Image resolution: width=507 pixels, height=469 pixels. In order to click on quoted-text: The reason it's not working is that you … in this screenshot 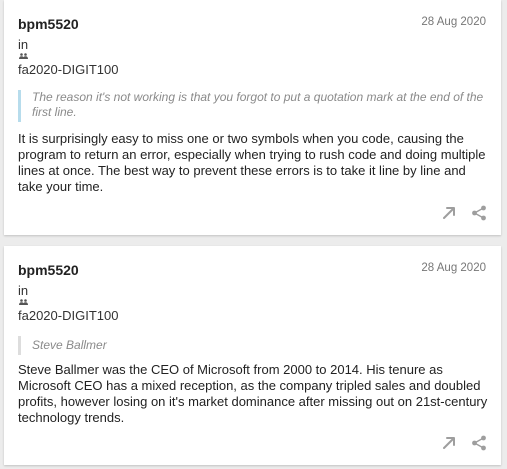, I will do `click(251, 106)`.